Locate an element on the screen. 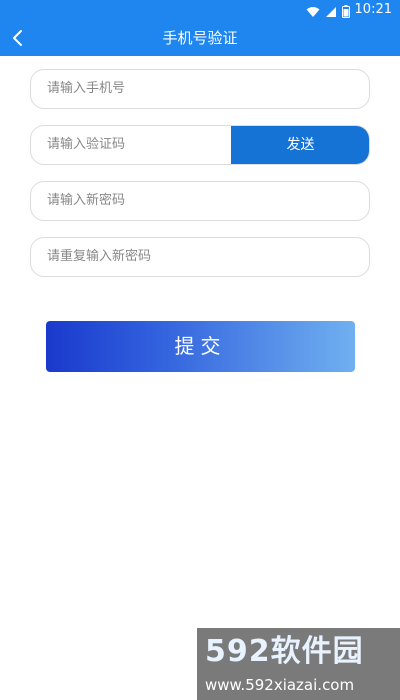  watermark: 592软件园 www.592xiazai.com is located at coordinates (298, 664).